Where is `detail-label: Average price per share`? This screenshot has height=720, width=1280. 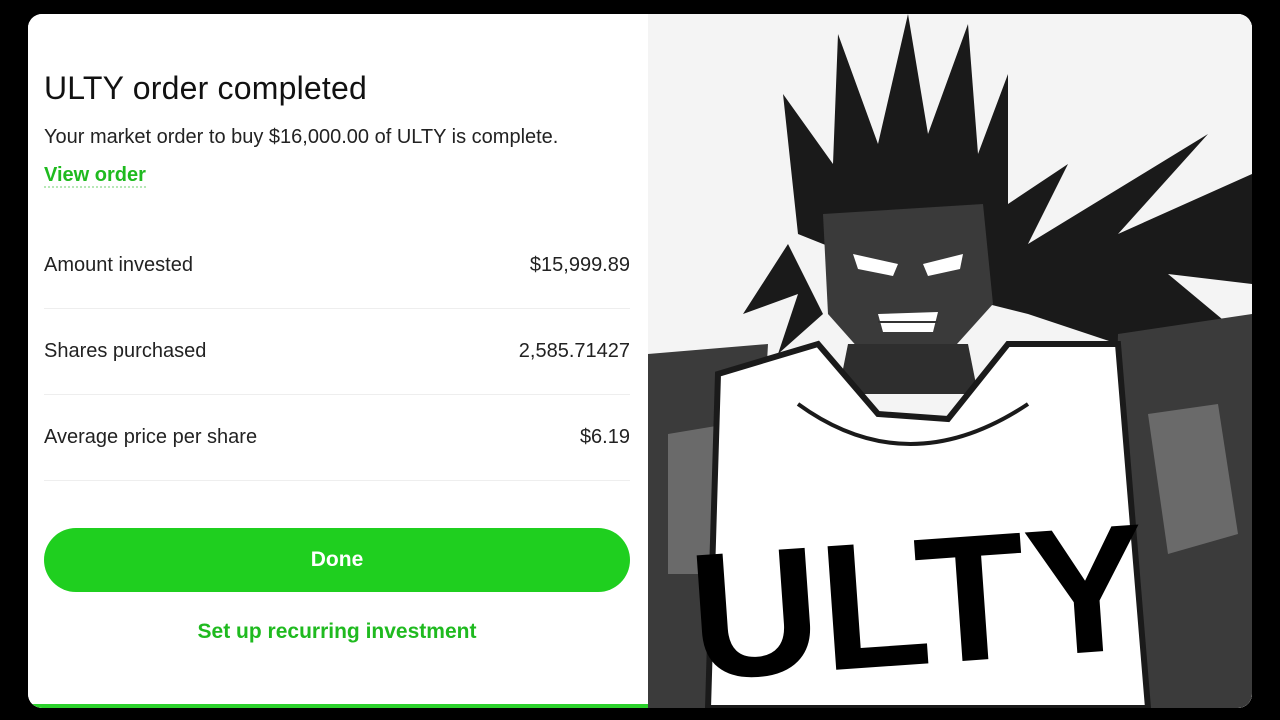 detail-label: Average price per share is located at coordinates (151, 436).